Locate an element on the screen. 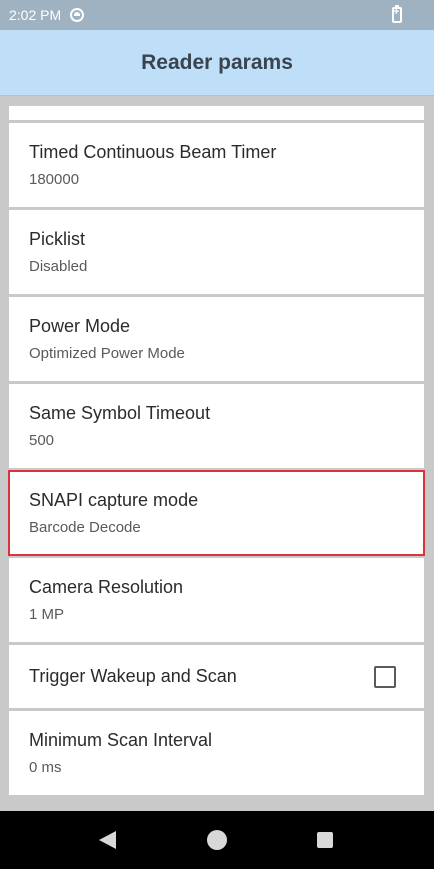  setting-power-mode: Power Mode Optimized Power Mode is located at coordinates (216, 339).